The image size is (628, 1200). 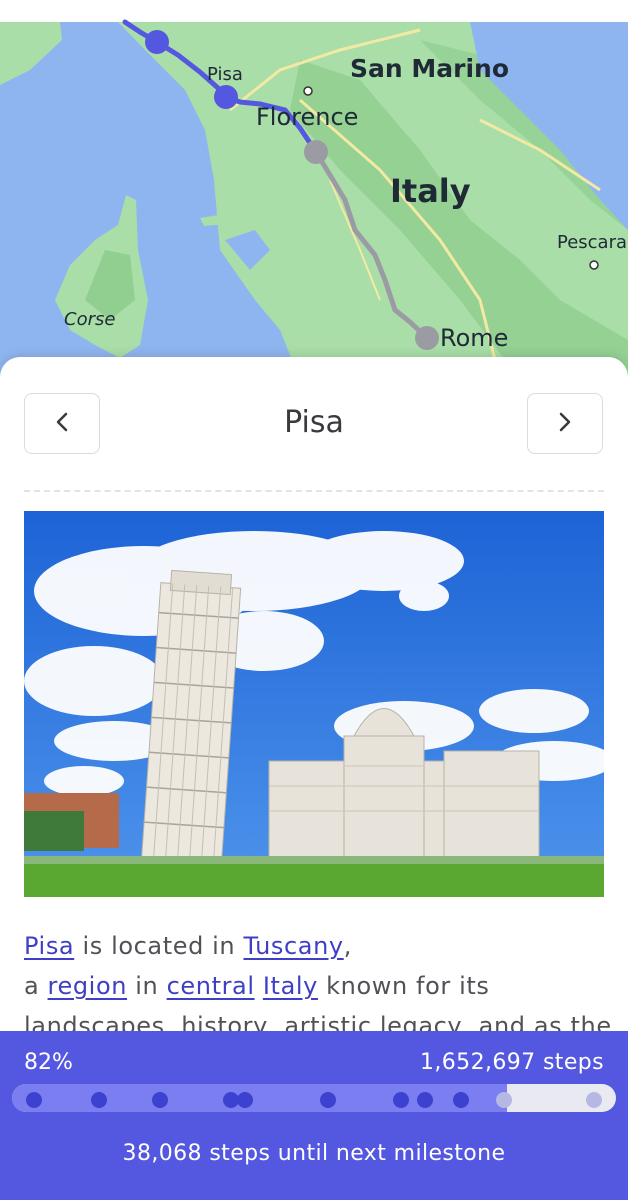 I want to click on link-central: central, so click(x=211, y=986).